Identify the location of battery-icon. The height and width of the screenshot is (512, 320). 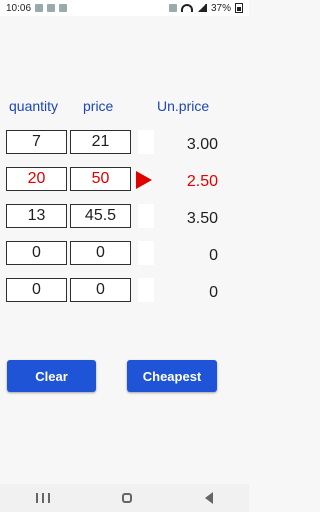
(239, 8).